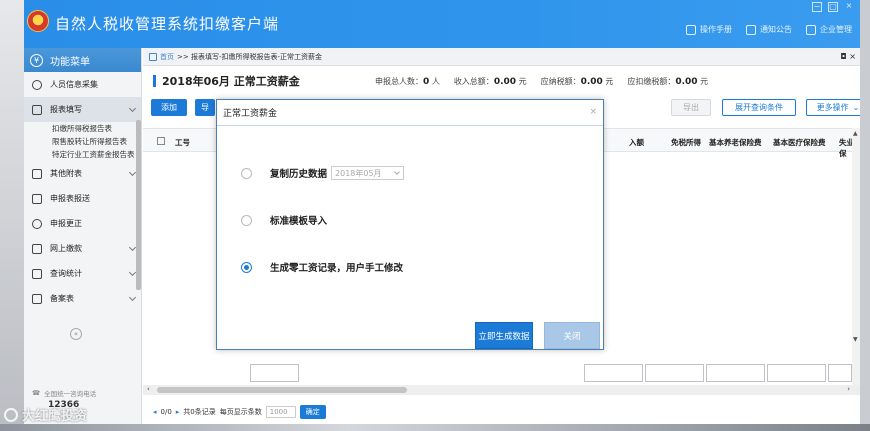 The height and width of the screenshot is (431, 870). I want to click on radio-copy-history, so click(246, 173).